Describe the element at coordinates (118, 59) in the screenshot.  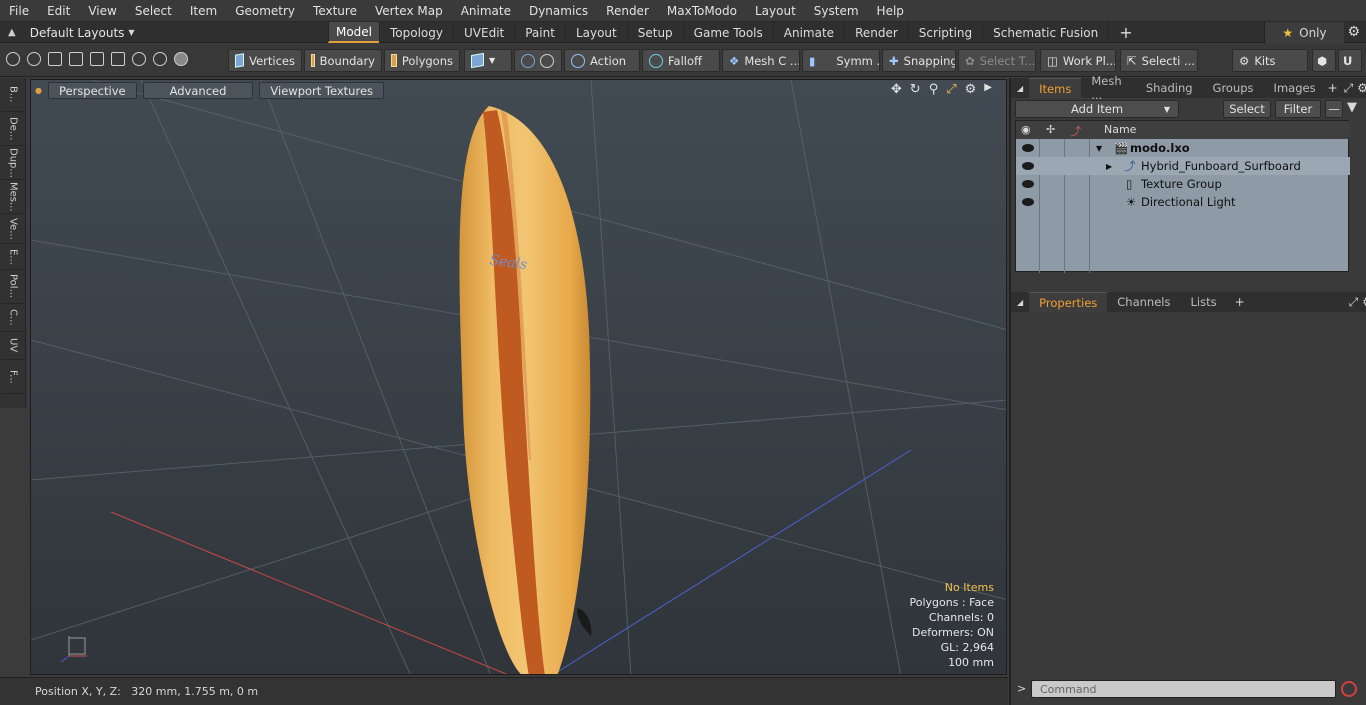
I see `grid-icon` at that location.